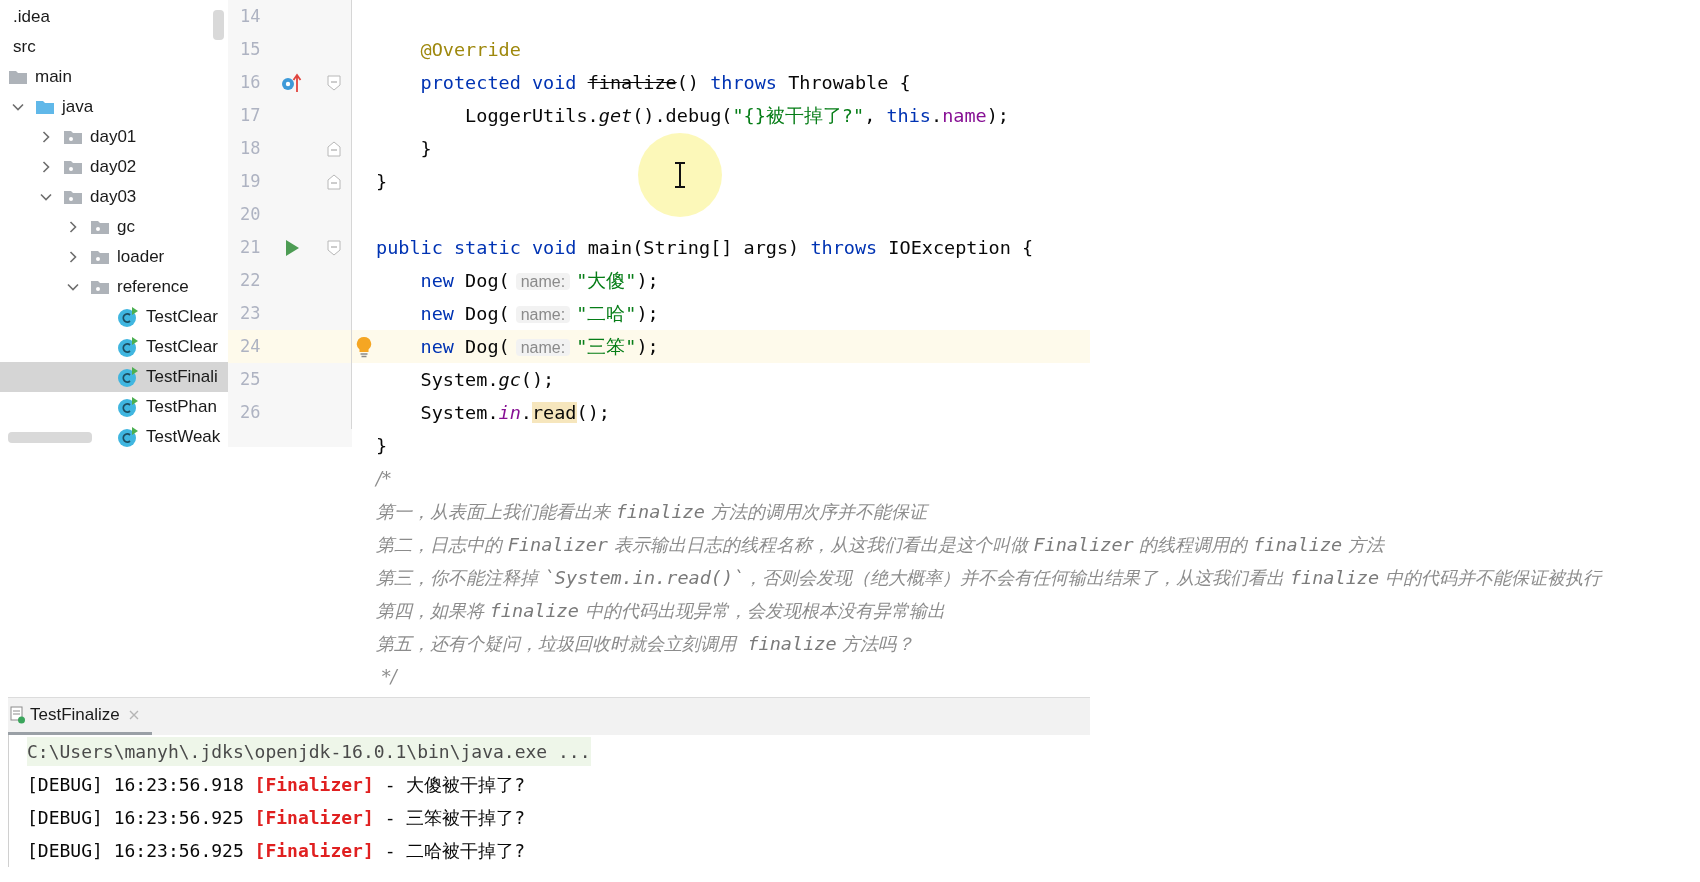 Image resolution: width=1700 pixels, height=882 pixels. Describe the element at coordinates (250, 412) in the screenshot. I see `line-number: 26` at that location.